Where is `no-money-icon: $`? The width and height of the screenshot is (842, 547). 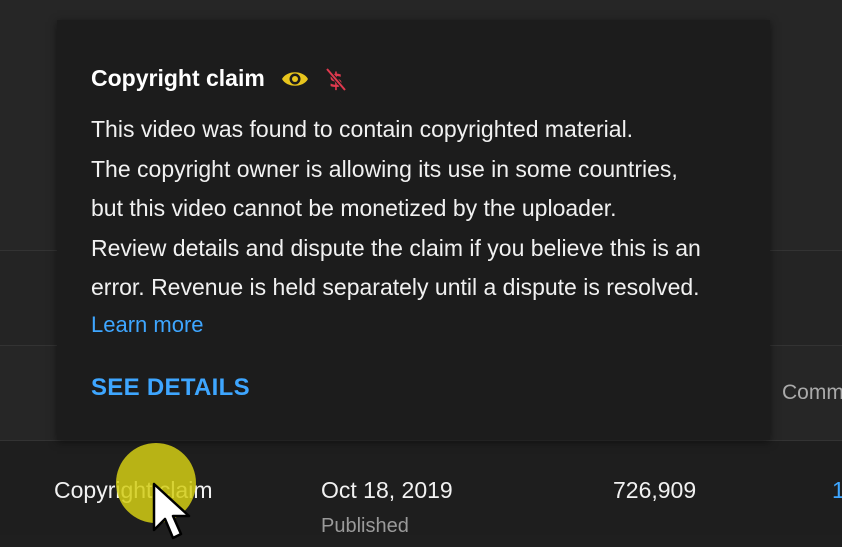
no-money-icon: $ is located at coordinates (336, 79).